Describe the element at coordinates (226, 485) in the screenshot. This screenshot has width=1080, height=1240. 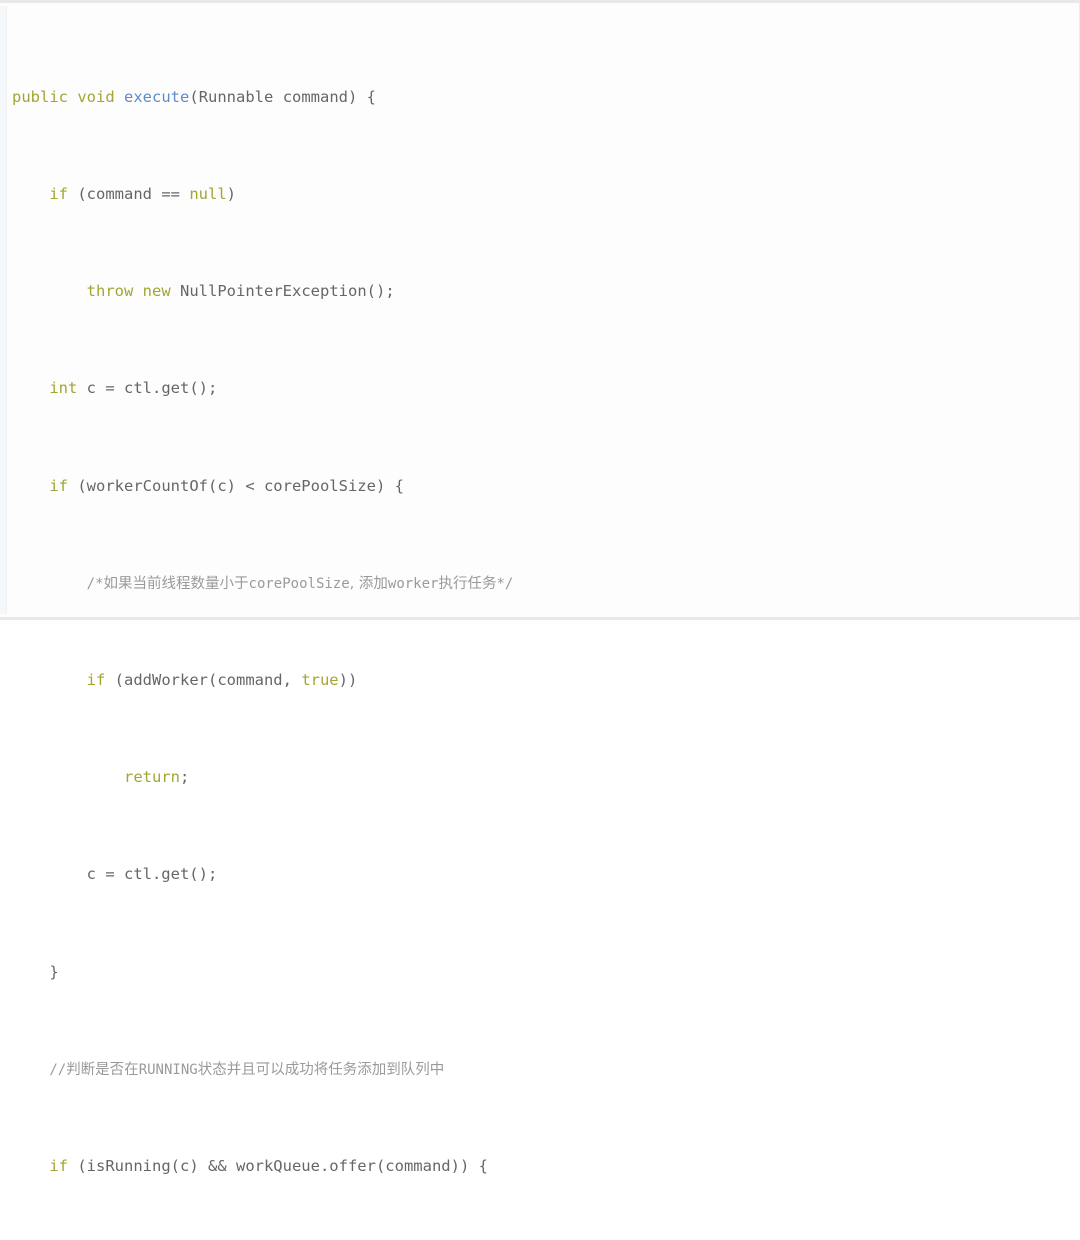
I see `code-line: if (workerCountOf(c) < corePoolSize) {` at that location.